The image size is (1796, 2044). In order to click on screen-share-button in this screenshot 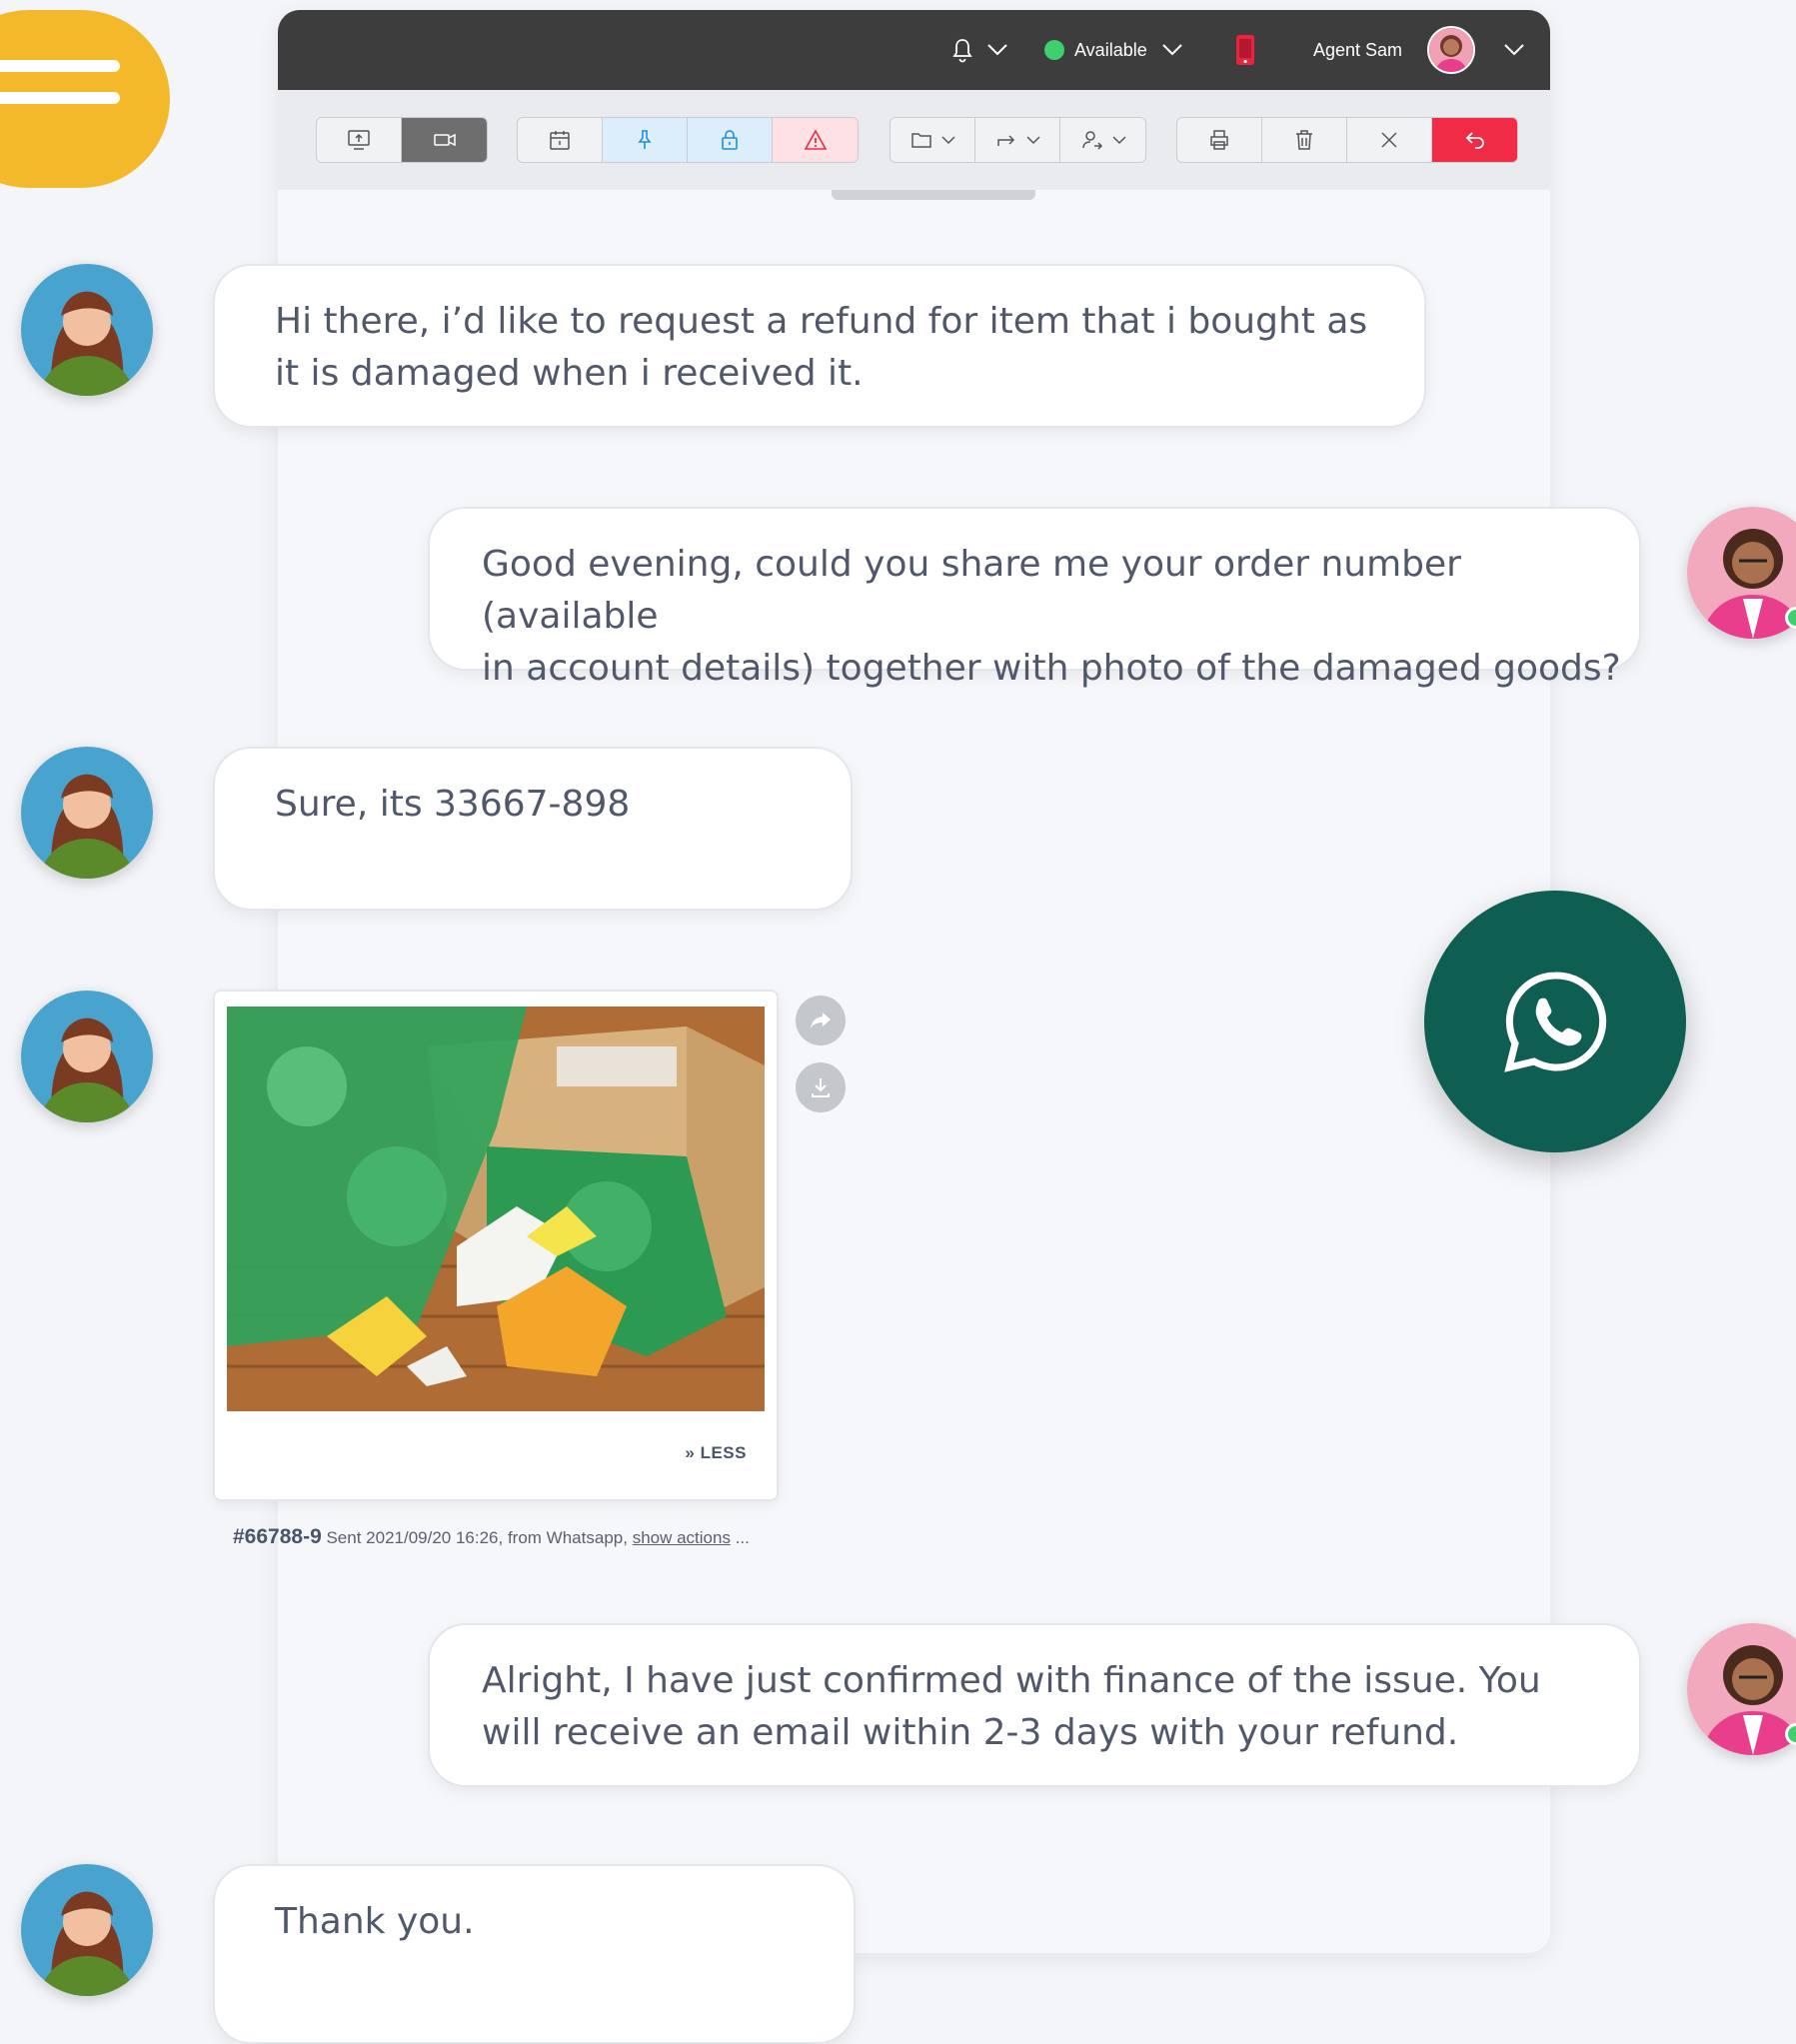, I will do `click(359, 140)`.